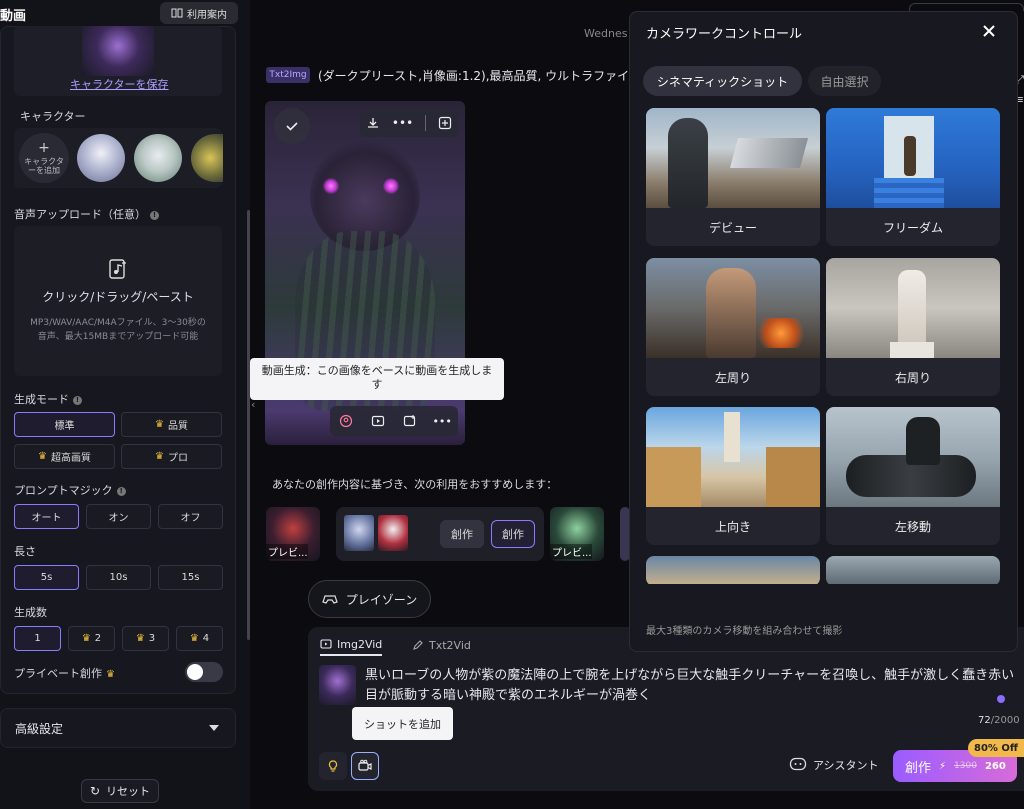 This screenshot has height=809, width=1024. Describe the element at coordinates (744, 631) in the screenshot. I see `camera-panel-footer: 最大3種類のカメラ移動を組み合わせて撮影` at that location.